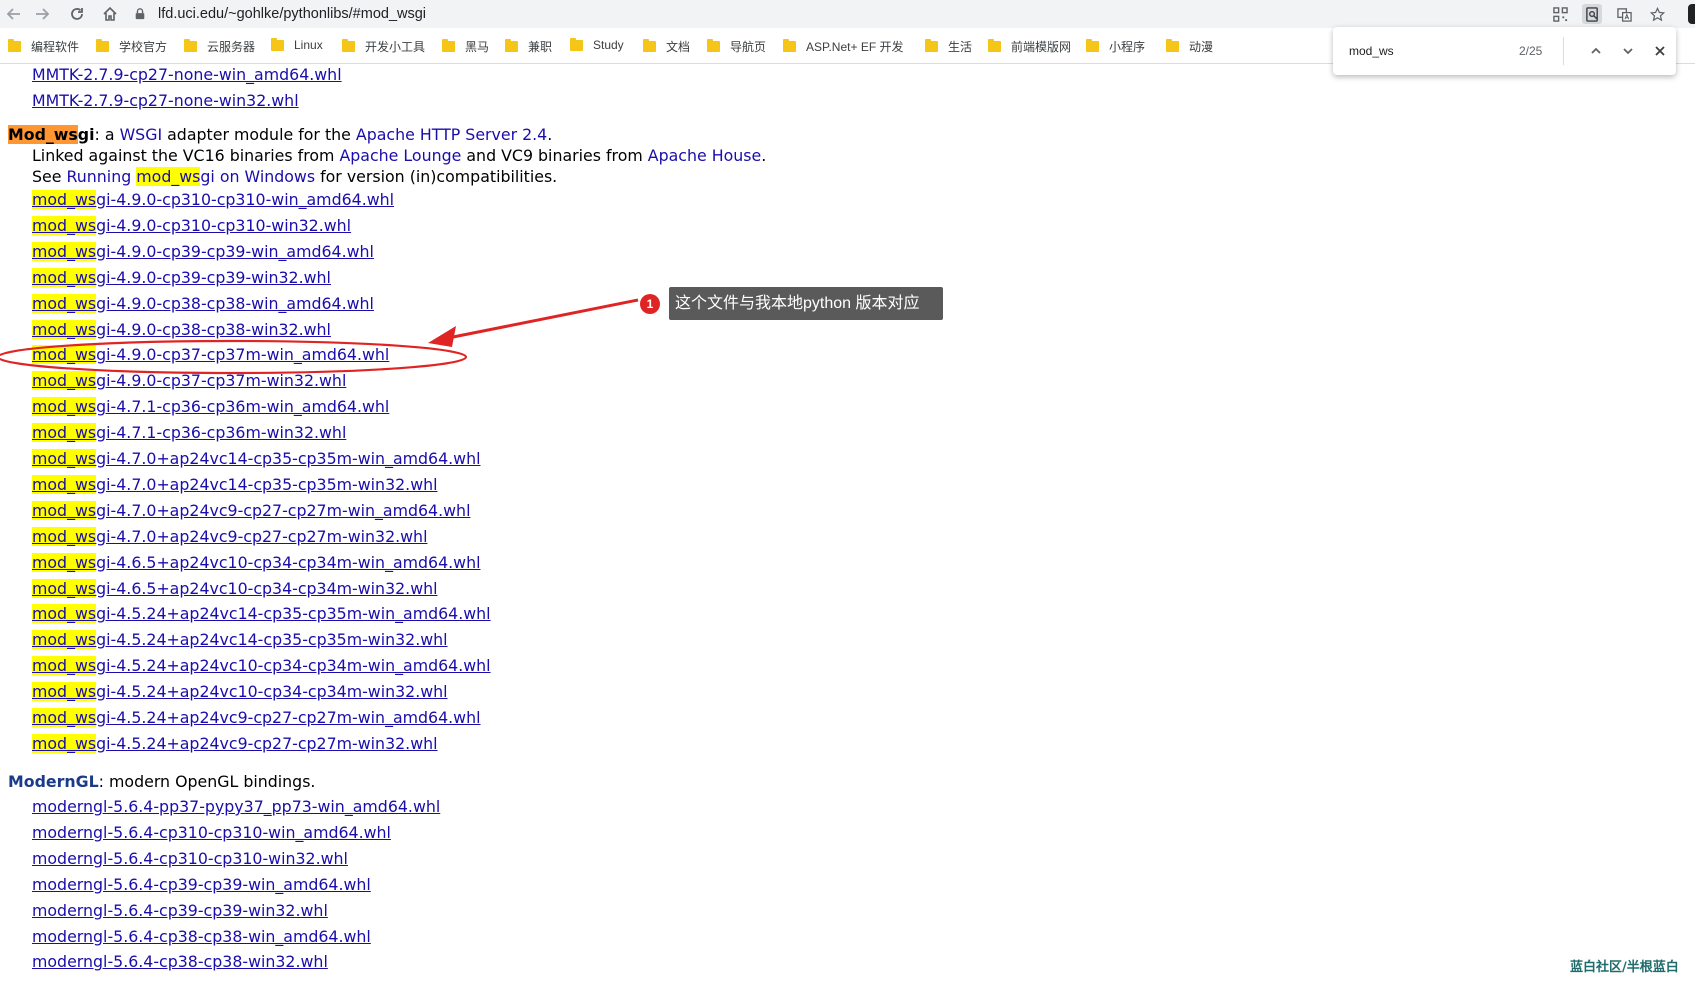 The image size is (1695, 981). I want to click on translate-button, so click(1624, 14).